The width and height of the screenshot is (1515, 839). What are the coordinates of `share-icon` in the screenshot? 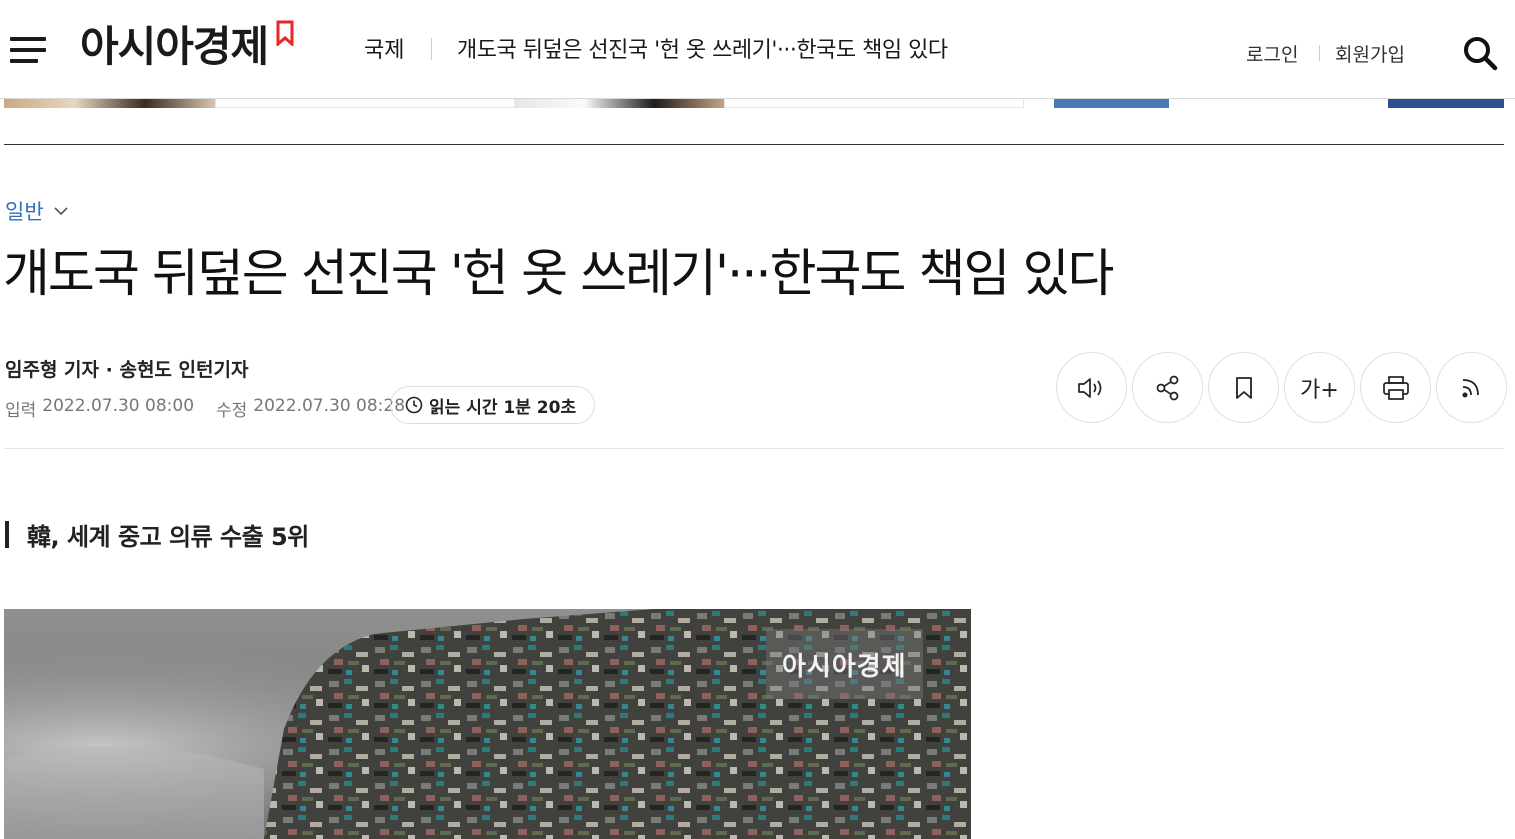 It's located at (1167, 387).